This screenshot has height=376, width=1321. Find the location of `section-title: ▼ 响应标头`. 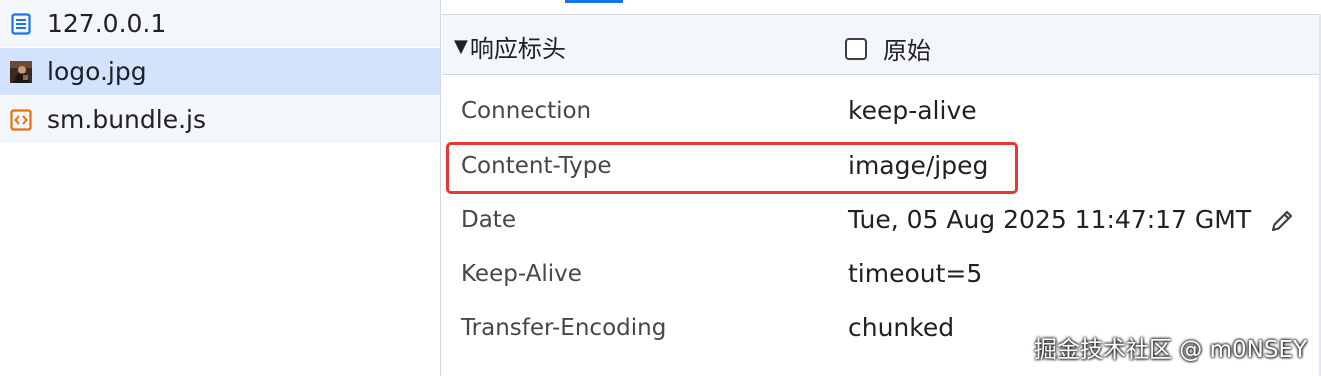

section-title: ▼ 响应标头 is located at coordinates (510, 46).